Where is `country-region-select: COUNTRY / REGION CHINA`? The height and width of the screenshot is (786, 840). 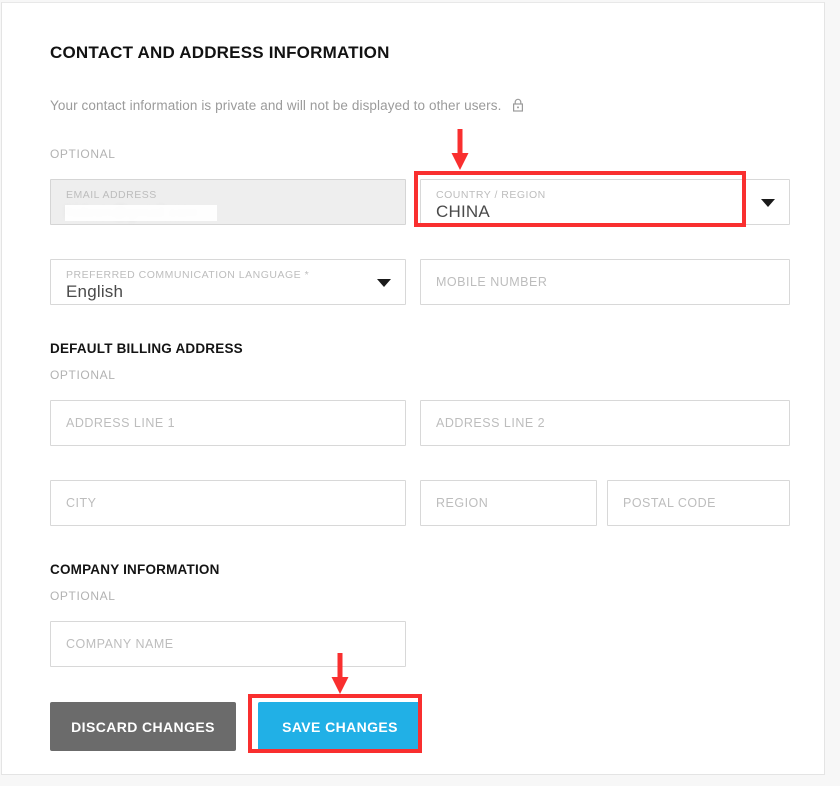 country-region-select: COUNTRY / REGION CHINA is located at coordinates (605, 202).